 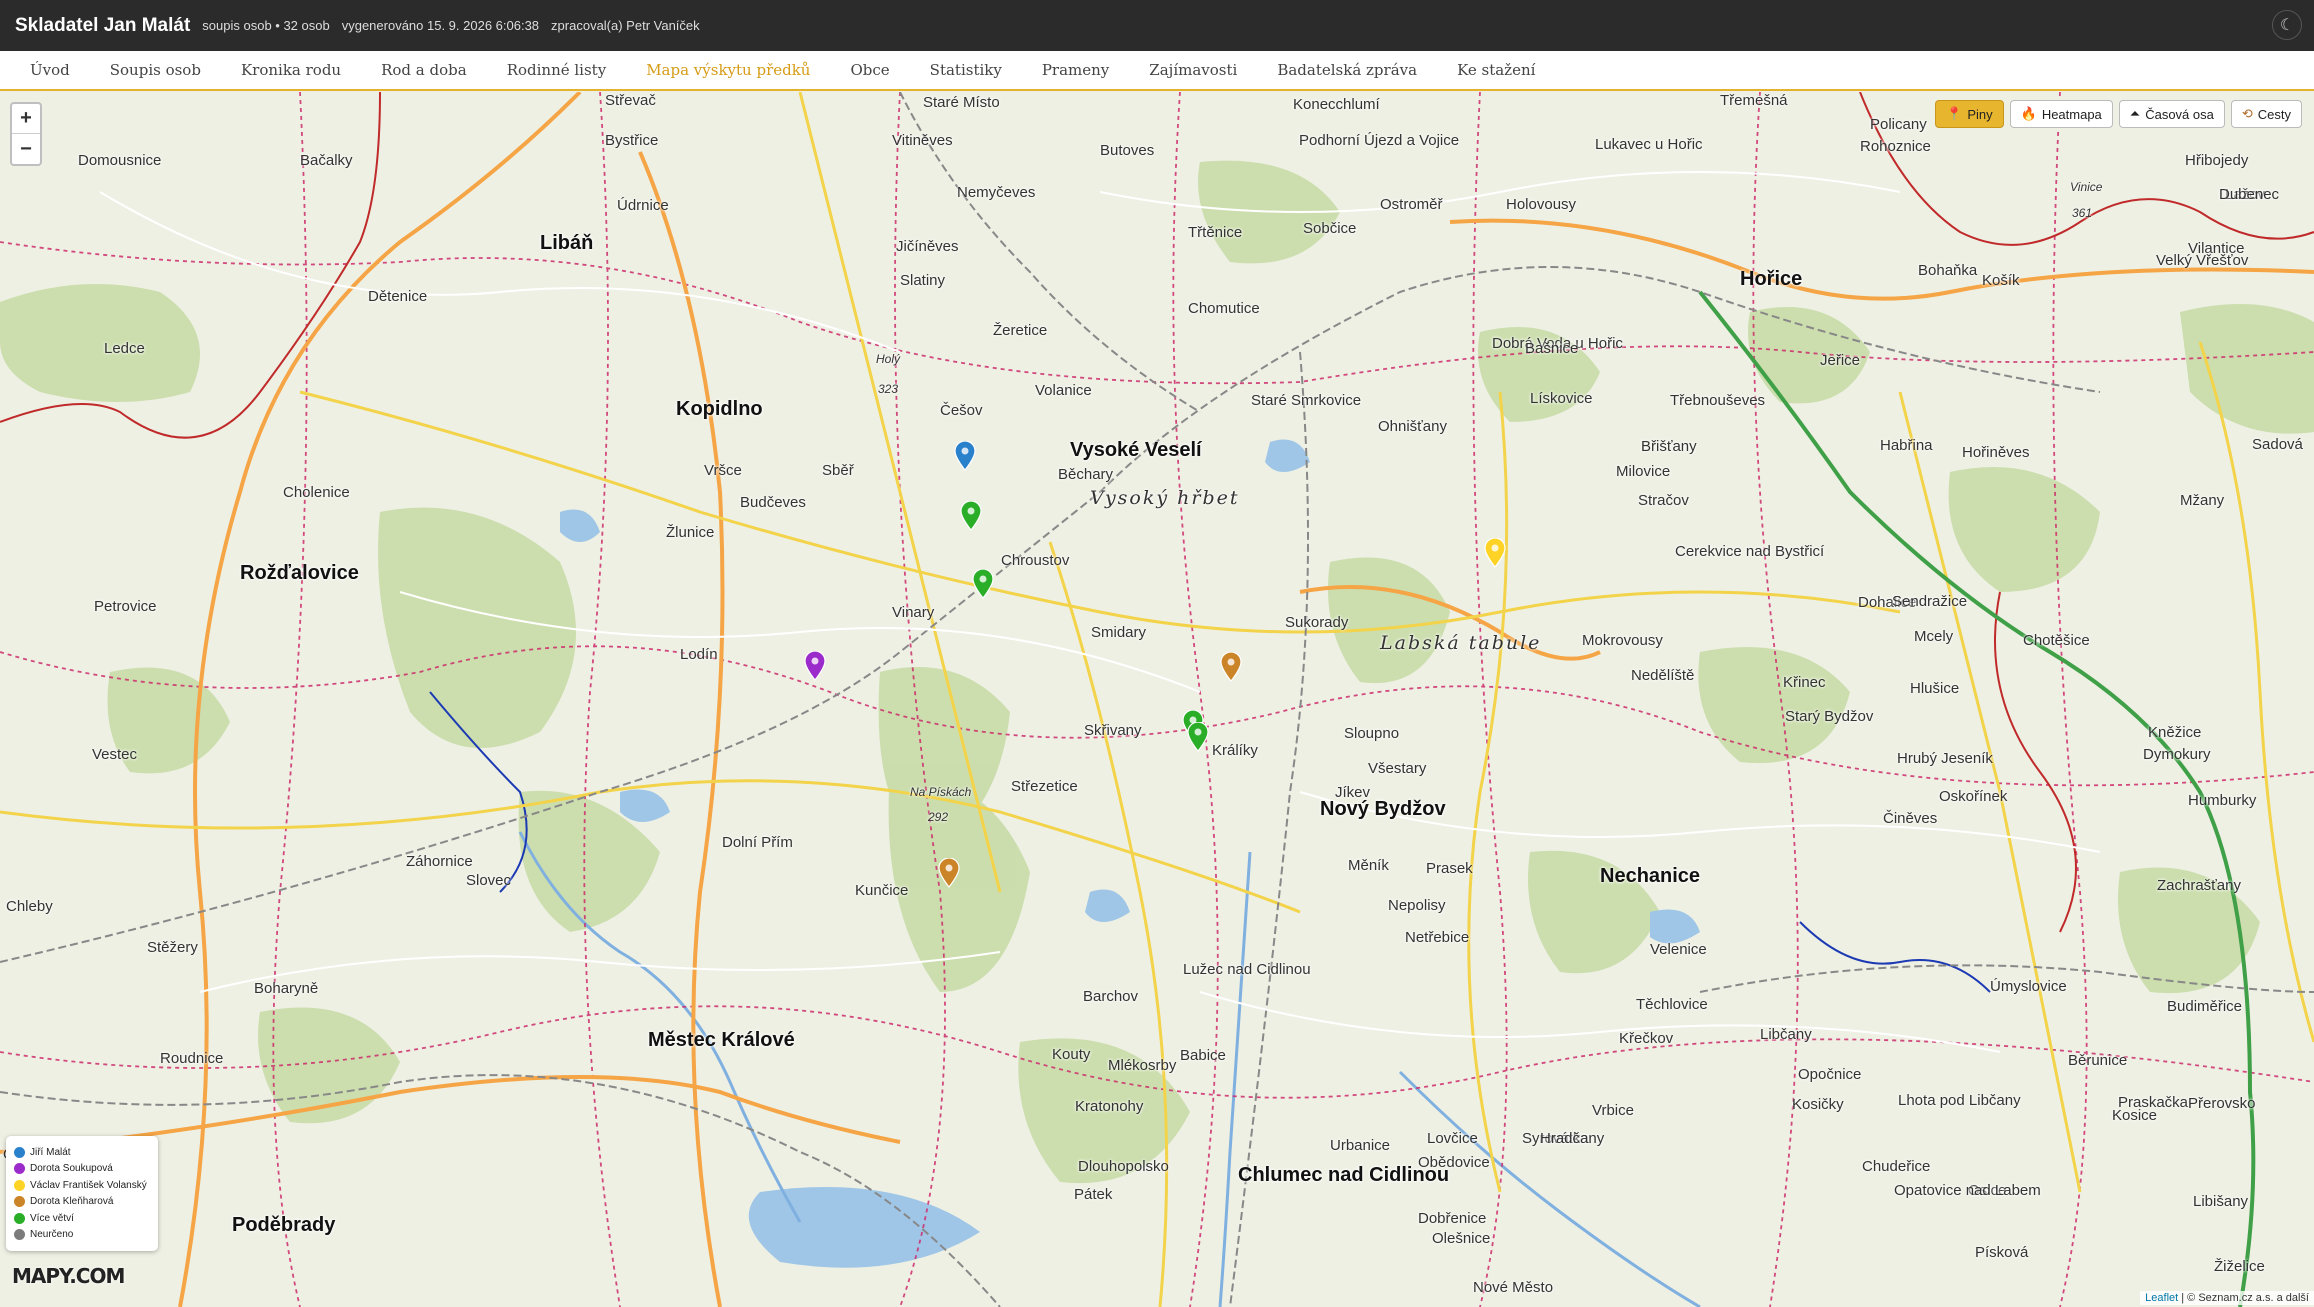 What do you see at coordinates (26, 119) in the screenshot?
I see `zoom-in-button: +` at bounding box center [26, 119].